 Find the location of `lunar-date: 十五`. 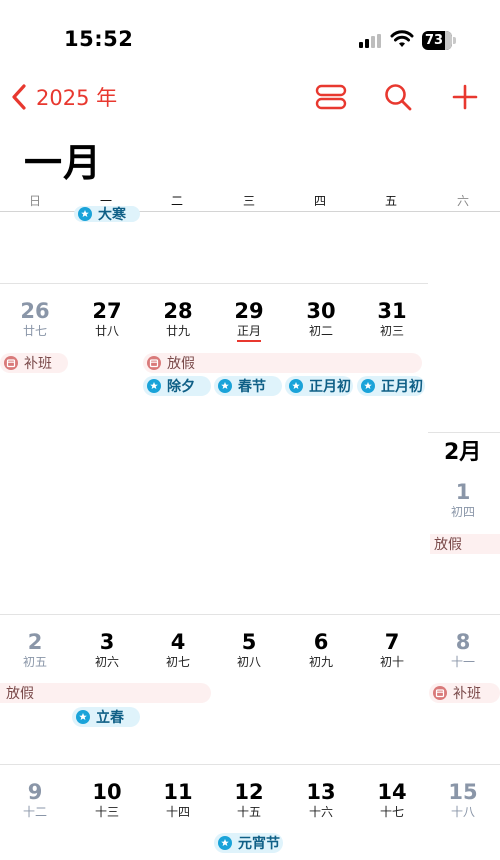

lunar-date: 十五 is located at coordinates (248, 812).